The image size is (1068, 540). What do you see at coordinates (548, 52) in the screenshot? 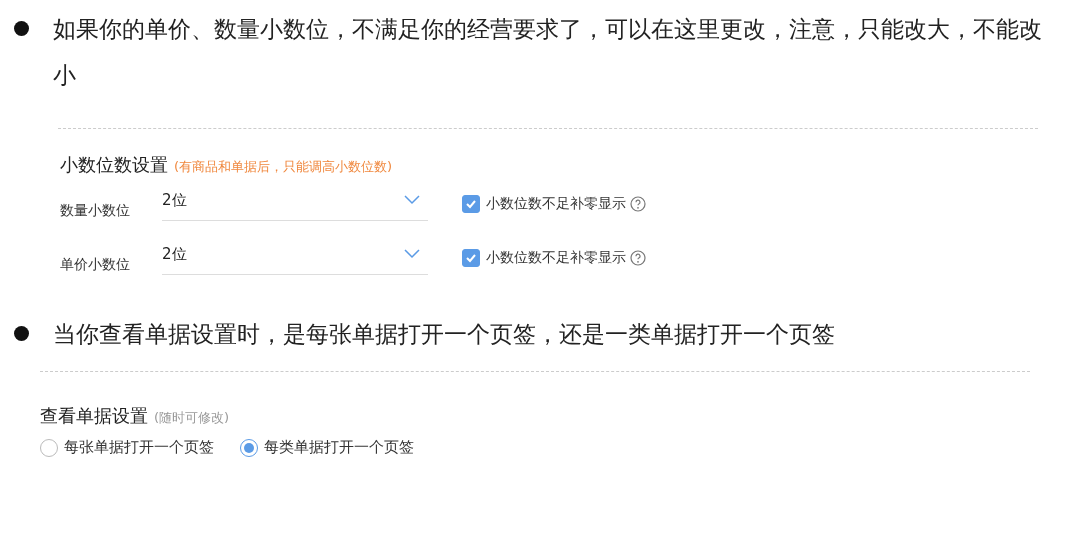
I see `bullet-text: 如果你的单价、数量小数位，不满足你的经营要求了，可以在这里更改，注意，只能改大，不能改小` at bounding box center [548, 52].